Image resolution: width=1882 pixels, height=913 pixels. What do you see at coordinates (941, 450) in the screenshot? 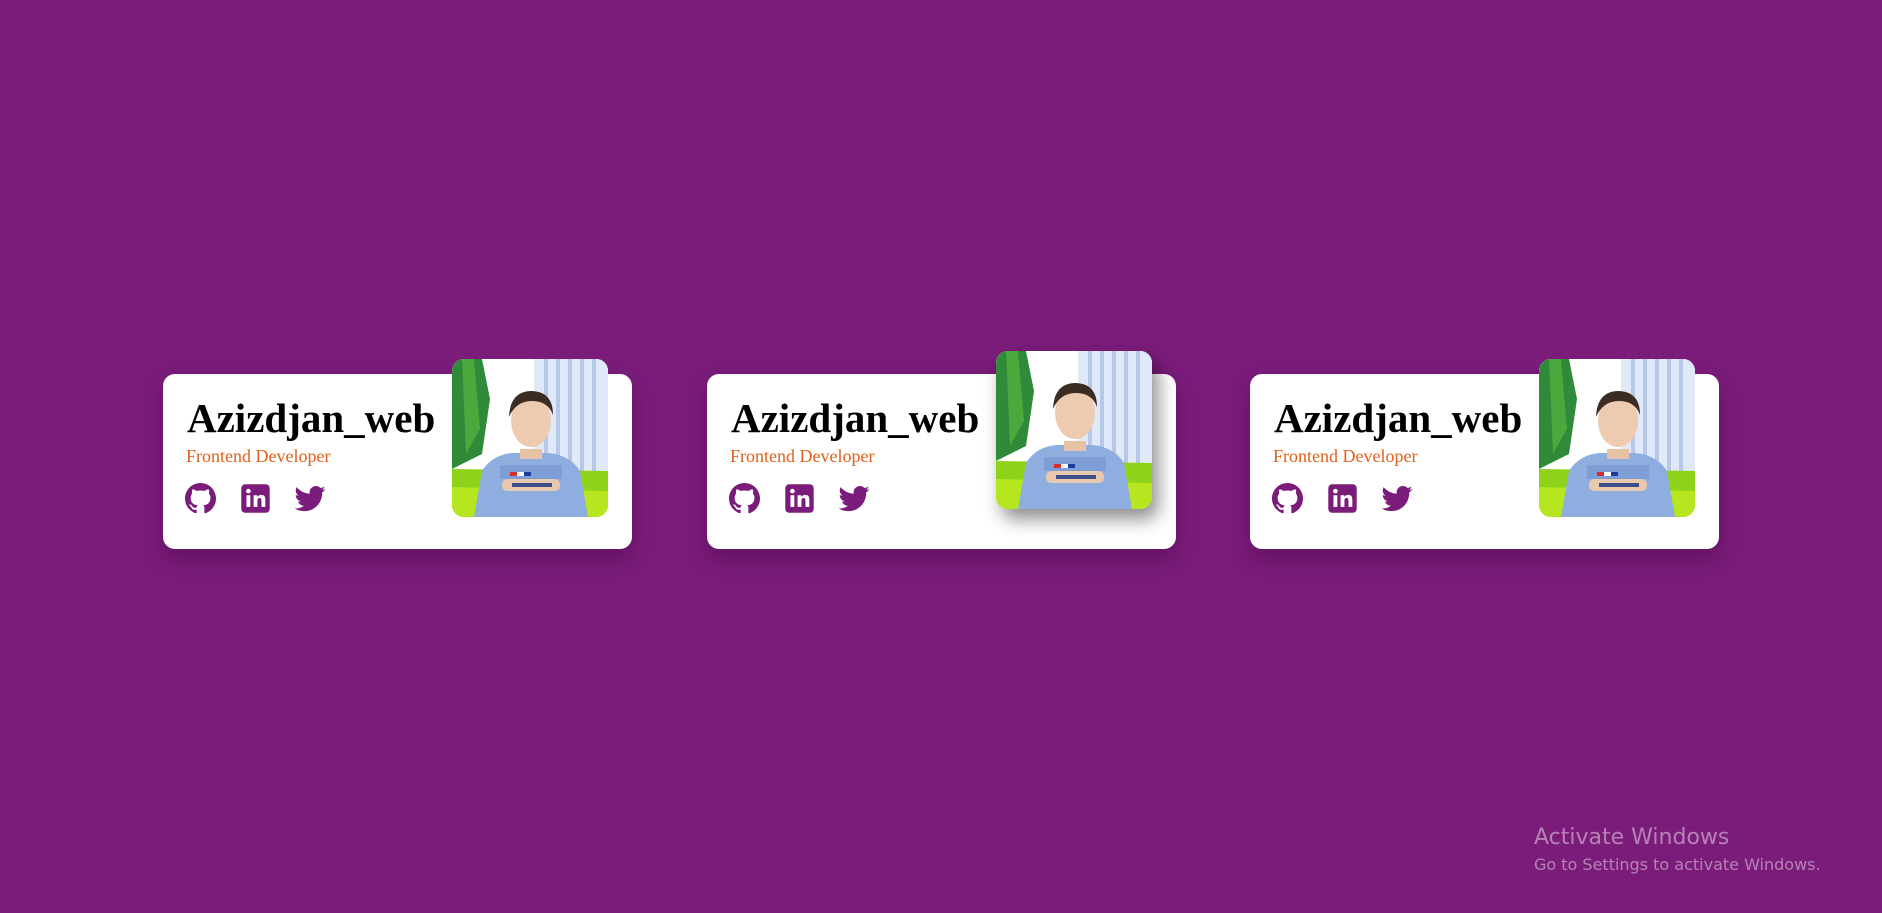
I see `profile-card-2: Azizdjan_web Frontend Developer` at bounding box center [941, 450].